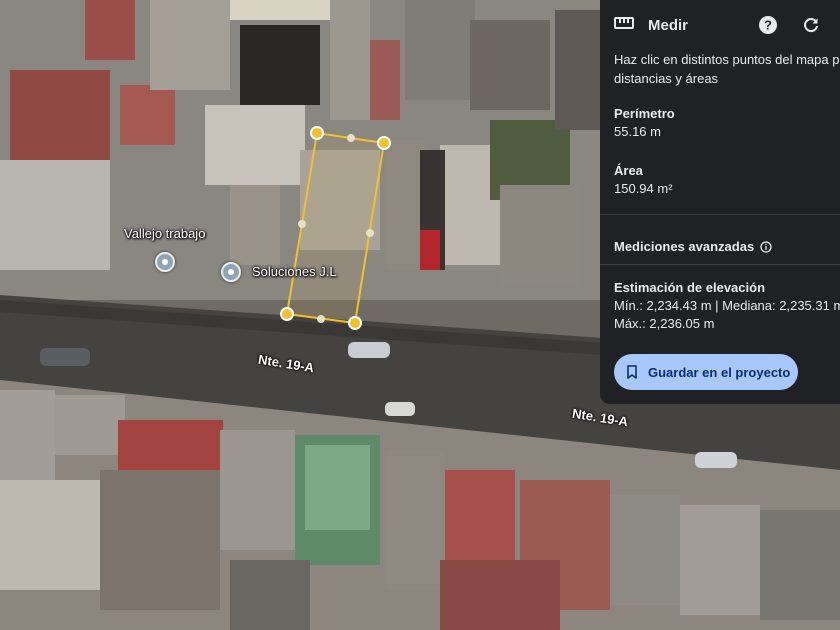  What do you see at coordinates (666, 78) in the screenshot?
I see `description-line: distancias y áreas` at bounding box center [666, 78].